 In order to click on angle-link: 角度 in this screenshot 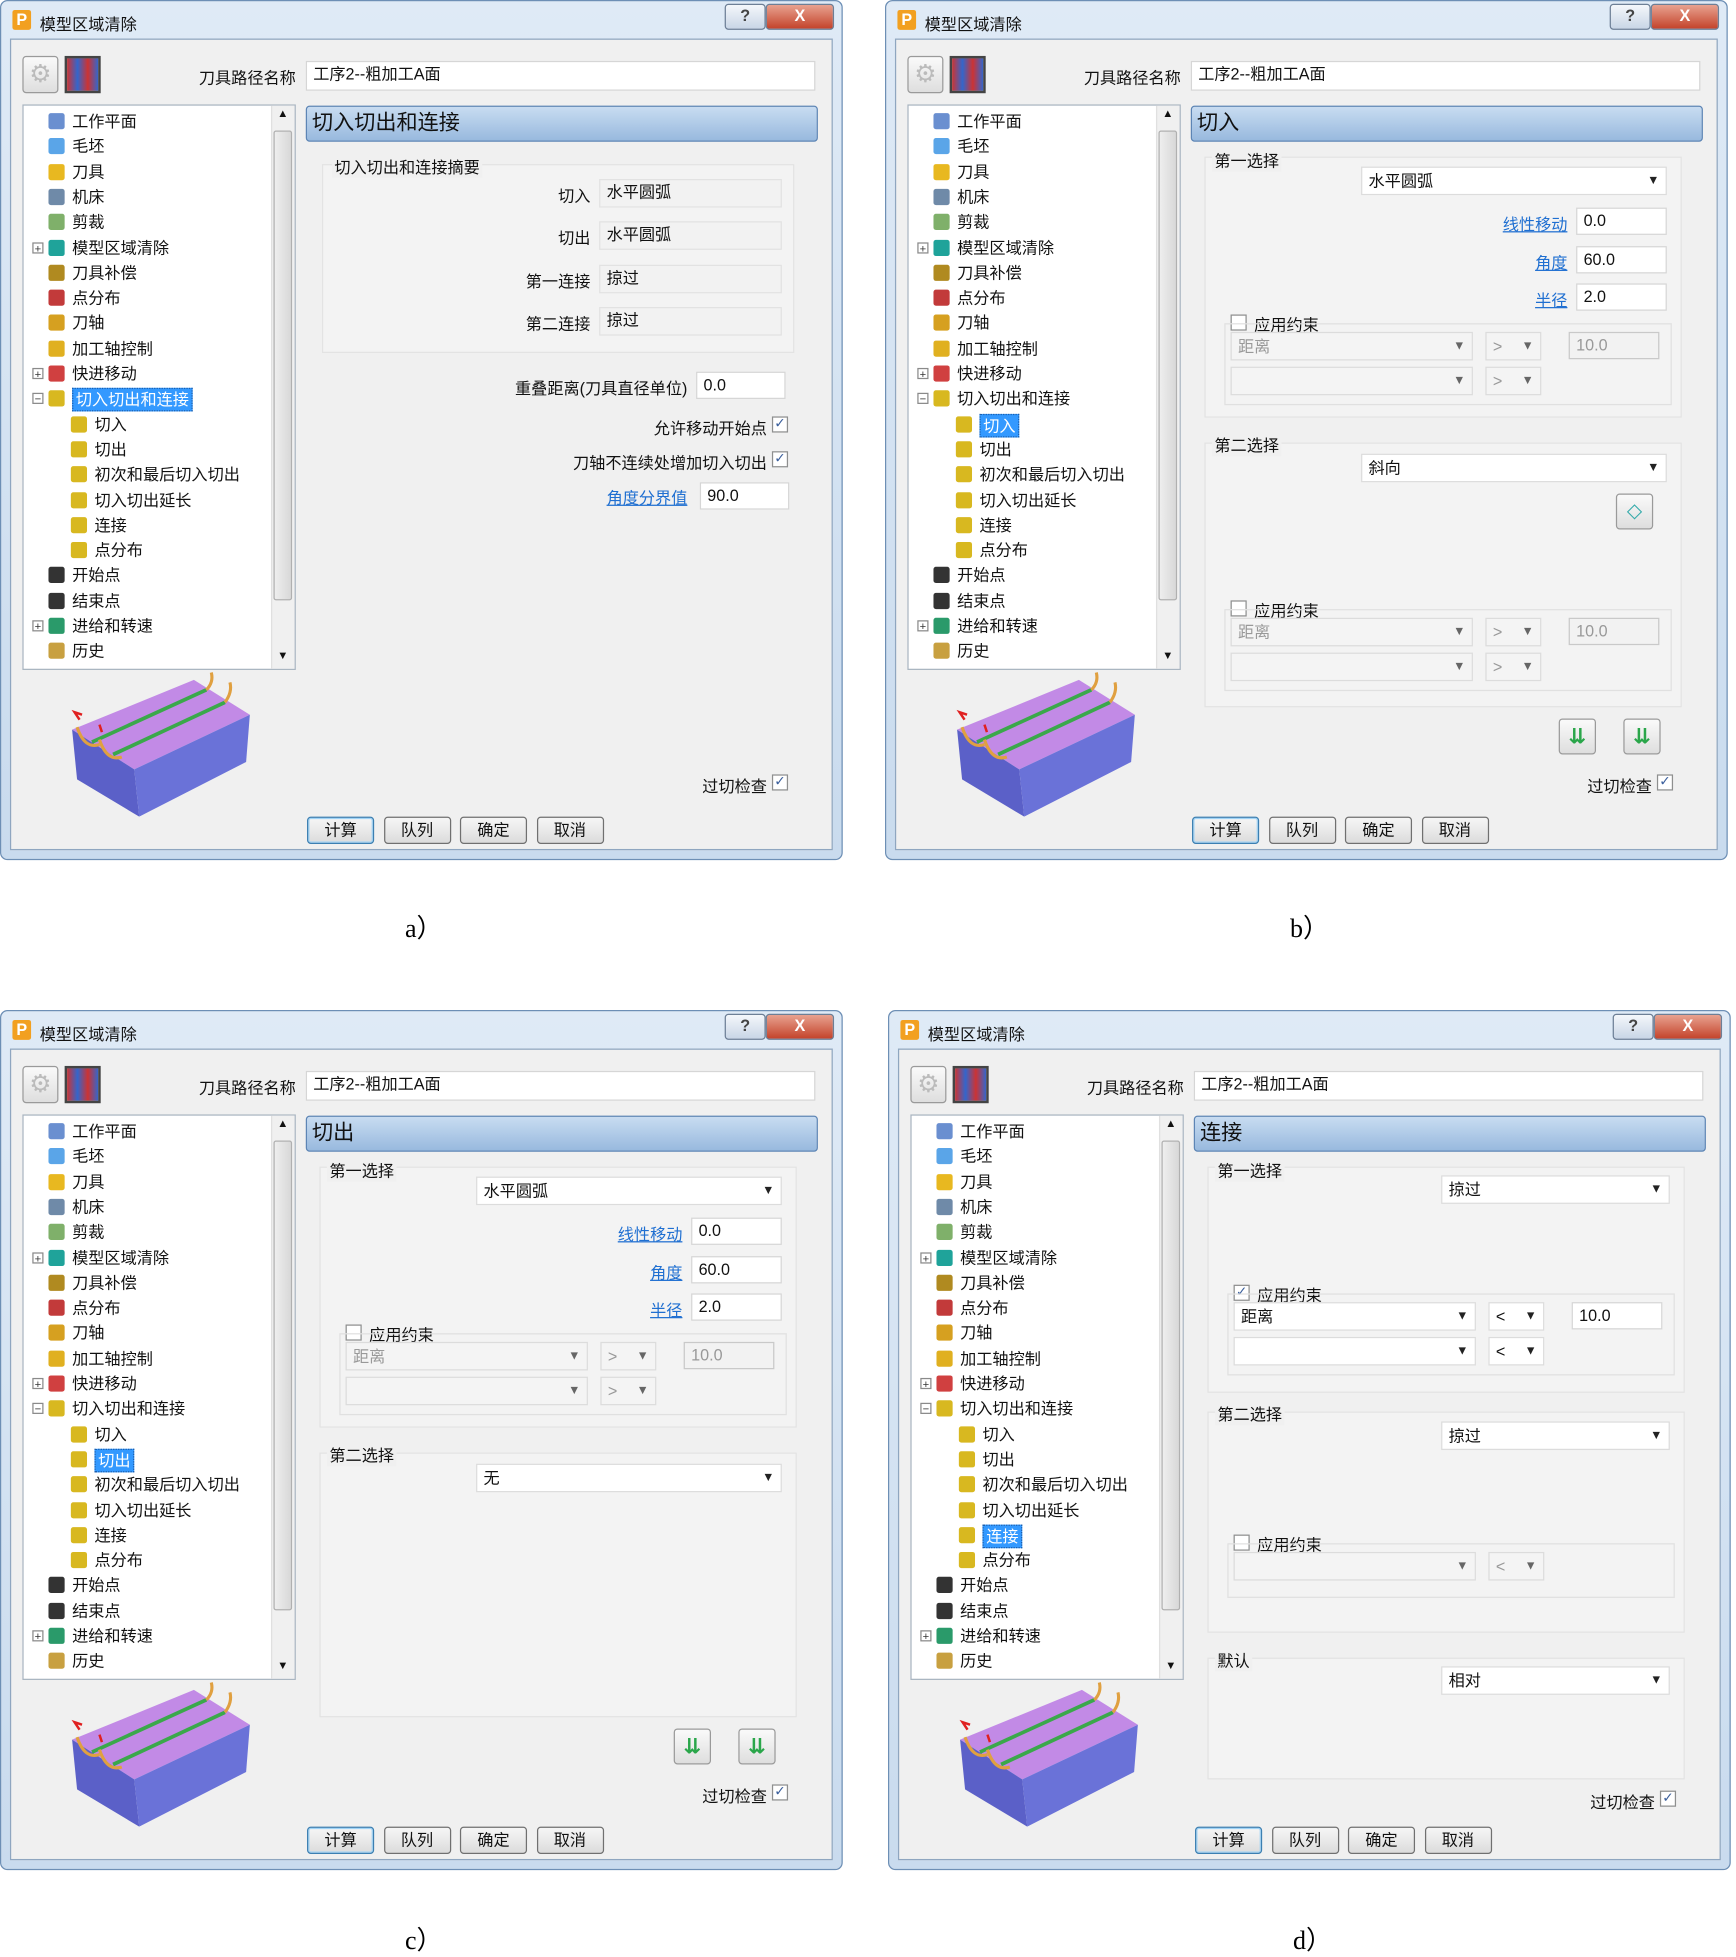, I will do `click(615, 1271)`.